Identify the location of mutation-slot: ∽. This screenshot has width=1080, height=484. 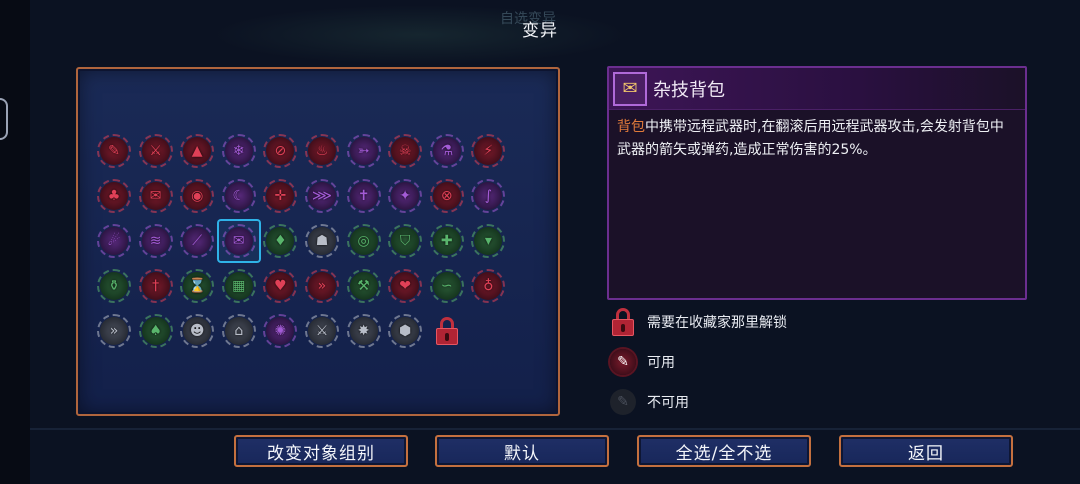
(447, 286).